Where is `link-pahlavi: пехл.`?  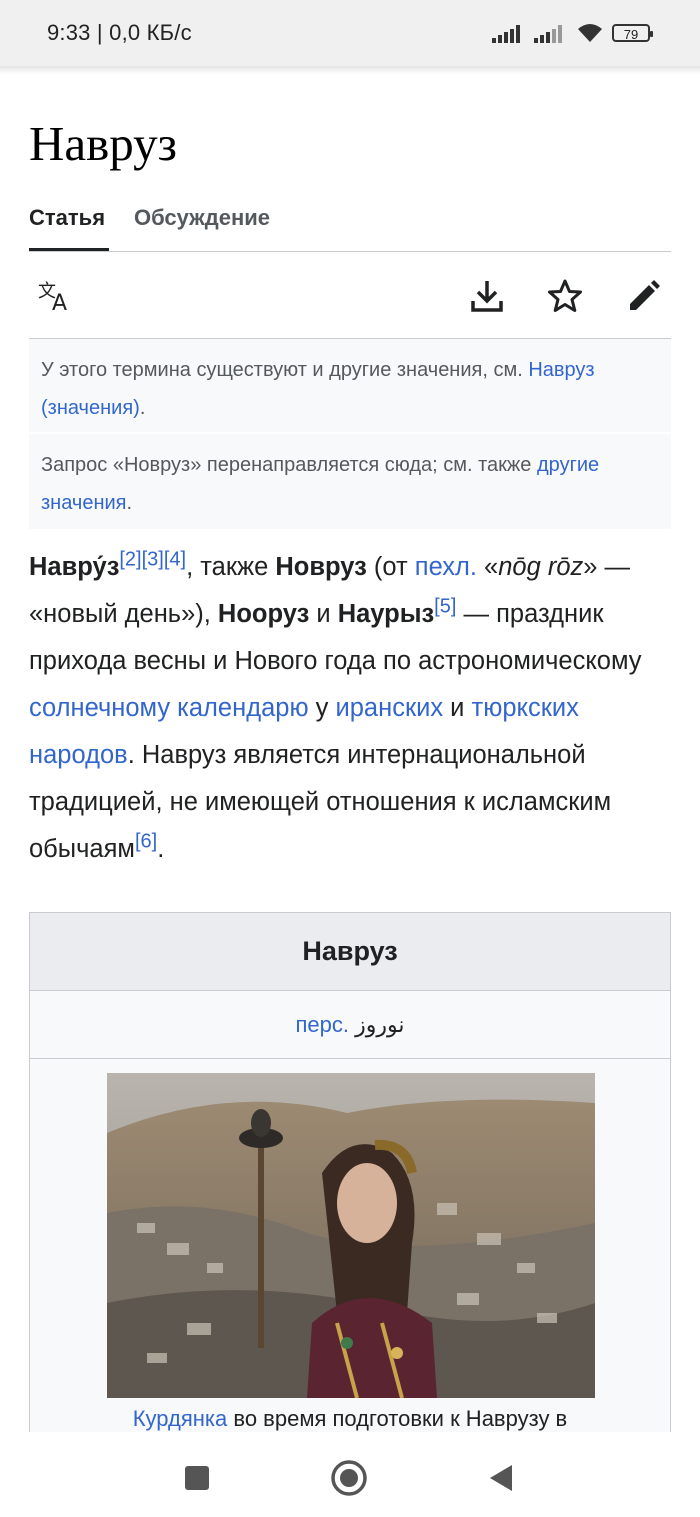 link-pahlavi: пехл. is located at coordinates (446, 567).